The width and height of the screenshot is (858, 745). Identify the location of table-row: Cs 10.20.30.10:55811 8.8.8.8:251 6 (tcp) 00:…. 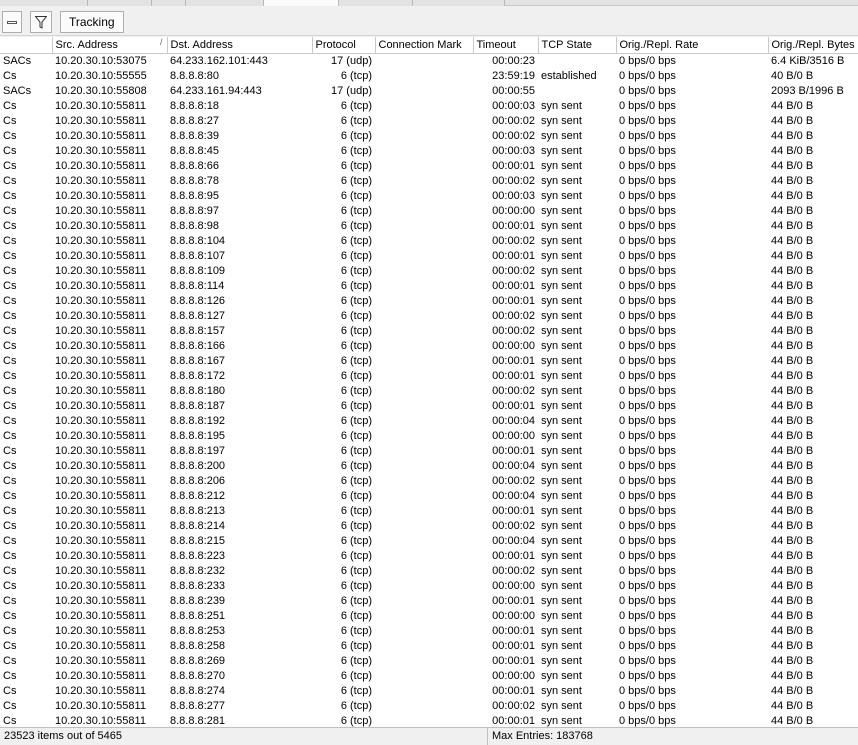
(429, 616).